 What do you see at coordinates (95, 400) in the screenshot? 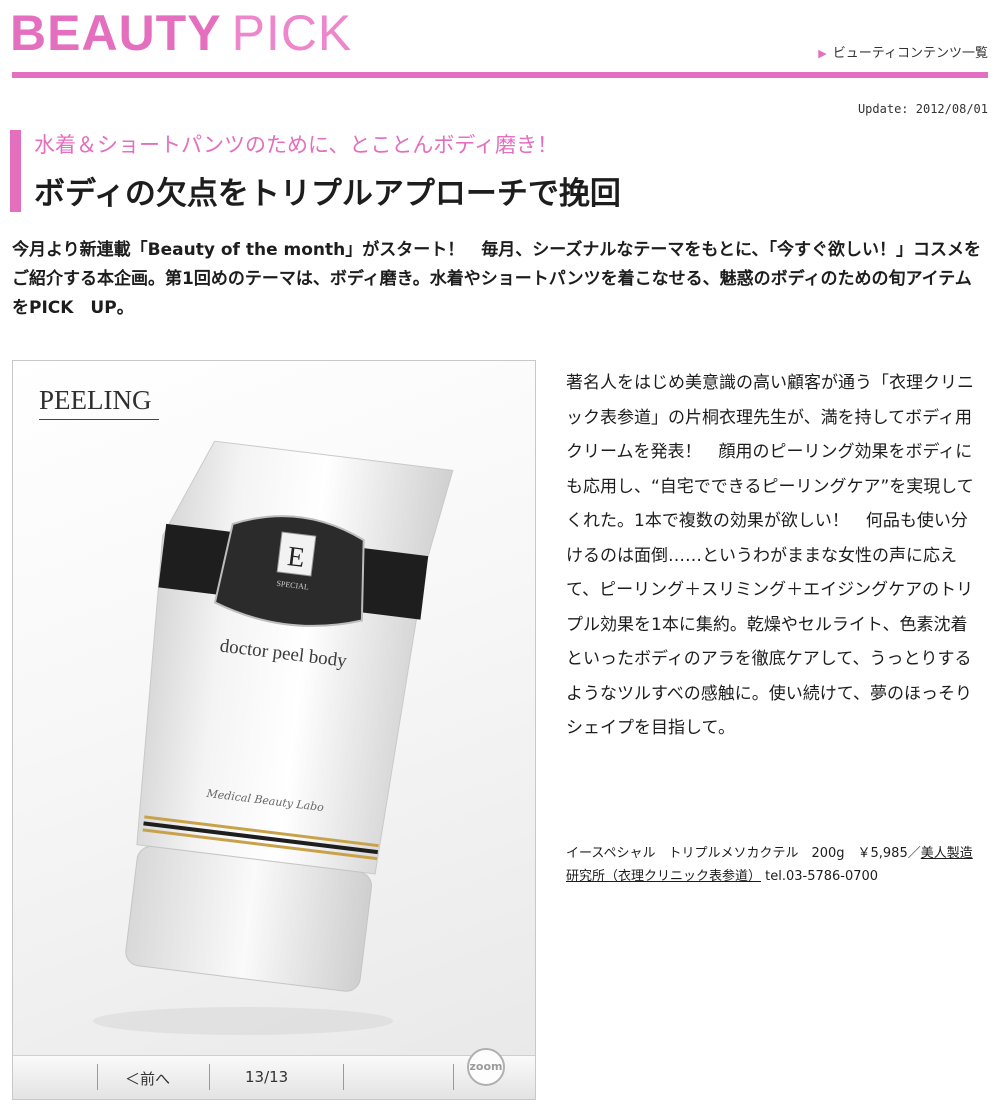
I see `image-label-peeling: PEELING` at bounding box center [95, 400].